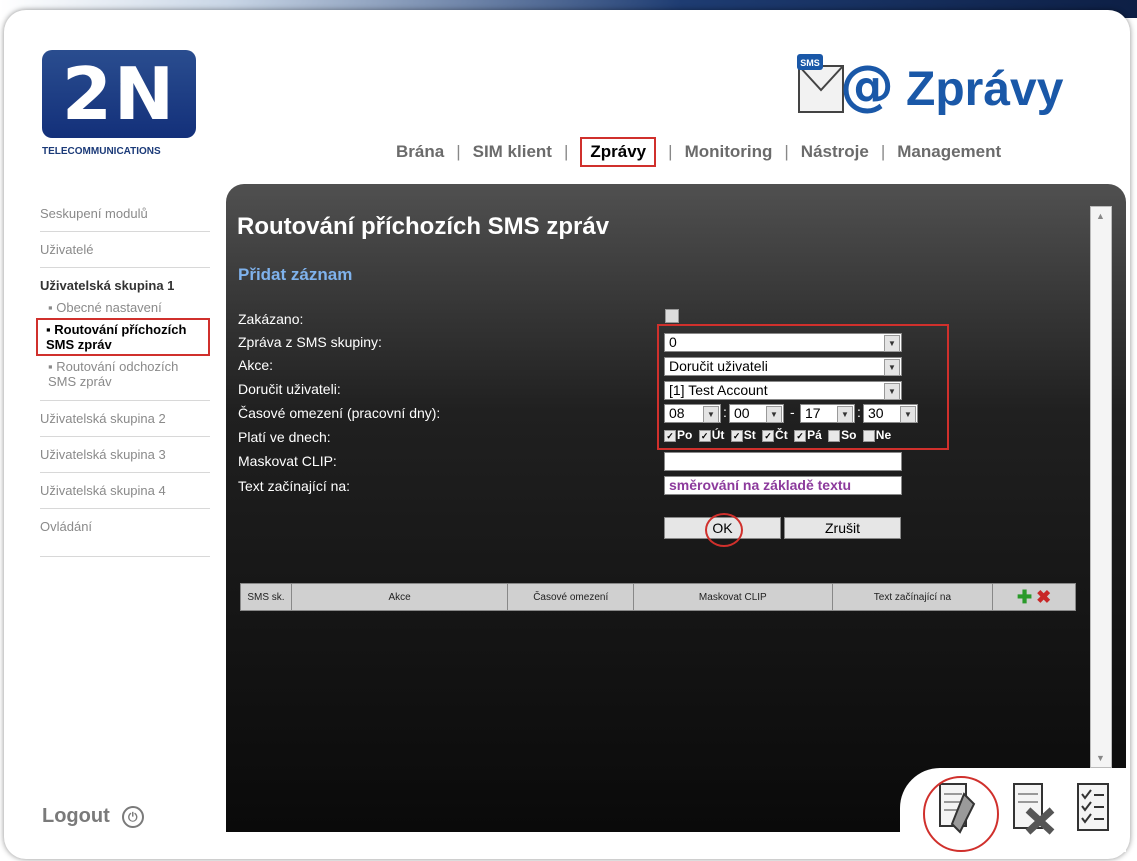 Image resolution: width=1137 pixels, height=861 pixels. What do you see at coordinates (865, 85) in the screenshot?
I see `at-sign-icon: @` at bounding box center [865, 85].